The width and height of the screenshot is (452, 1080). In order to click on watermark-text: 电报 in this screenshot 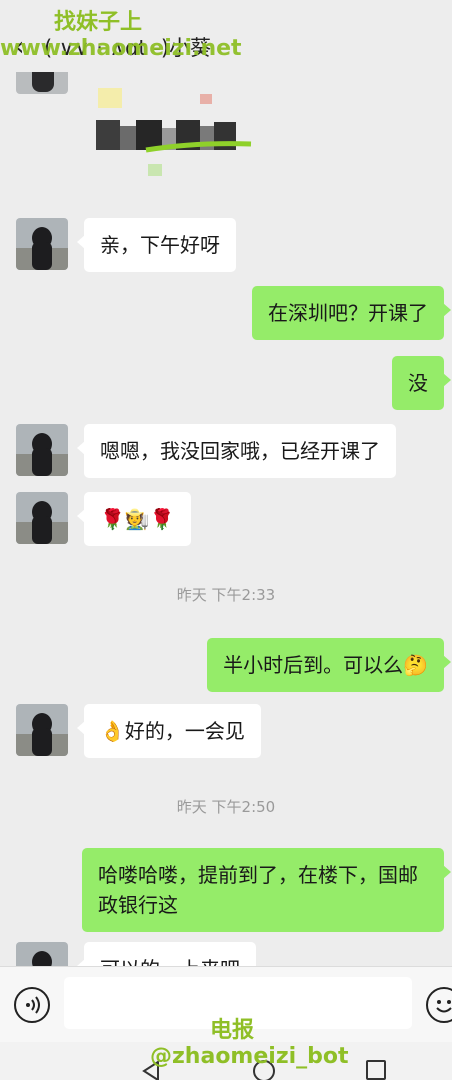, I will do `click(232, 1030)`.